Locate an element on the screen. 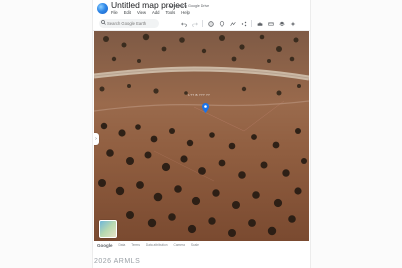 The height and width of the screenshot is (268, 402). attribution-scale: Scale is located at coordinates (194, 245).